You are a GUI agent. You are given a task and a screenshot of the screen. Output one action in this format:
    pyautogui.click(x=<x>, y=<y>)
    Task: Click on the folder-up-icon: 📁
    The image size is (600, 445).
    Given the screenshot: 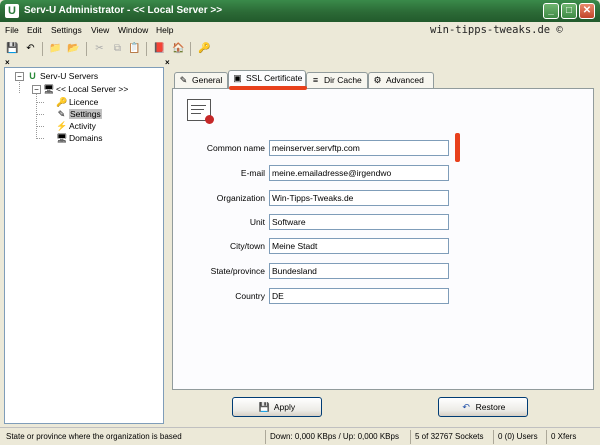 What is the action you would take?
    pyautogui.click(x=55, y=49)
    